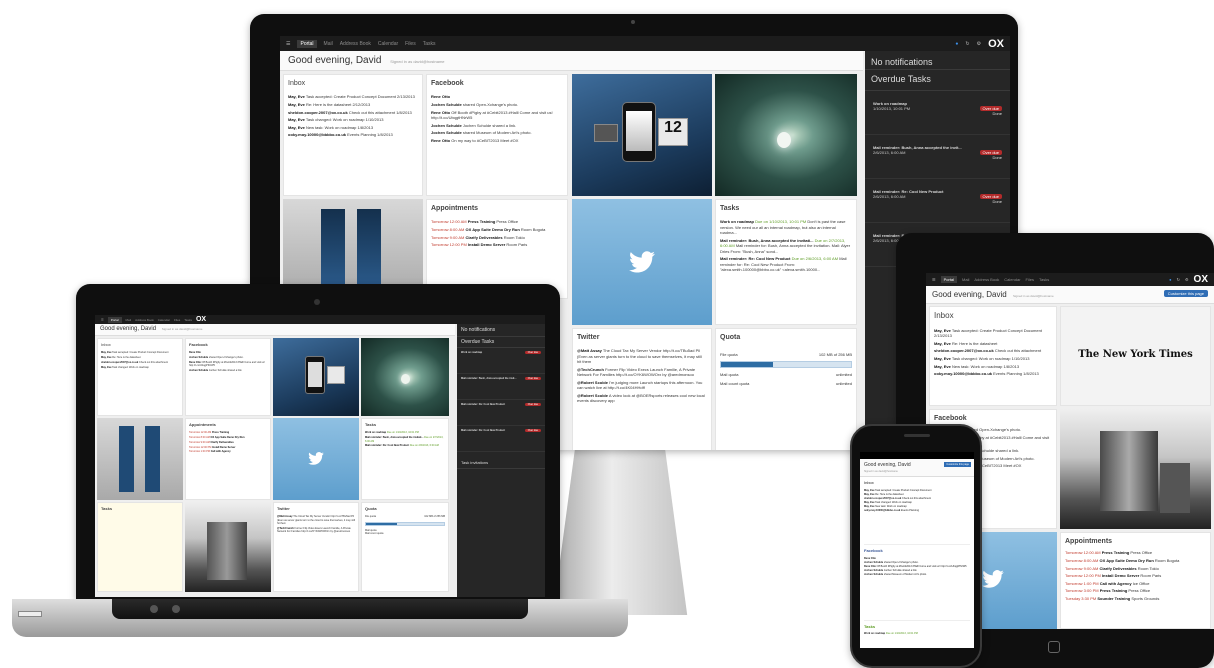 This screenshot has width=1214, height=668. What do you see at coordinates (140, 459) in the screenshot?
I see `banner-photo-tile` at bounding box center [140, 459].